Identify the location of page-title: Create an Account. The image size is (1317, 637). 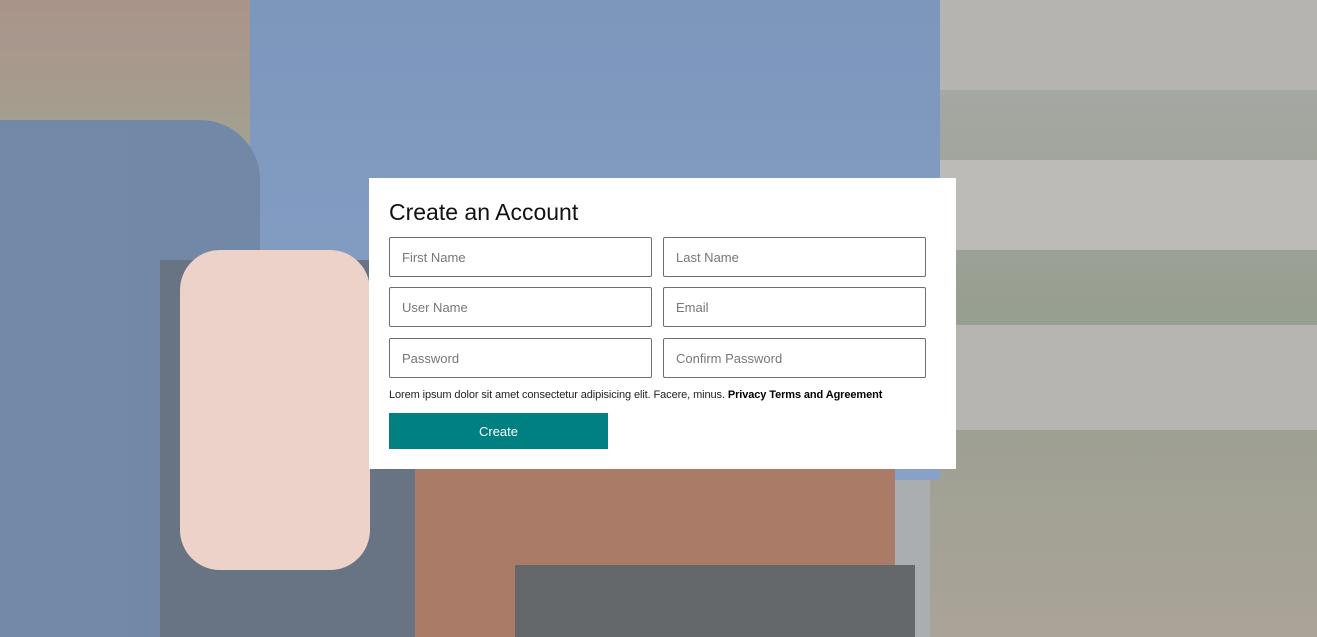
(484, 212).